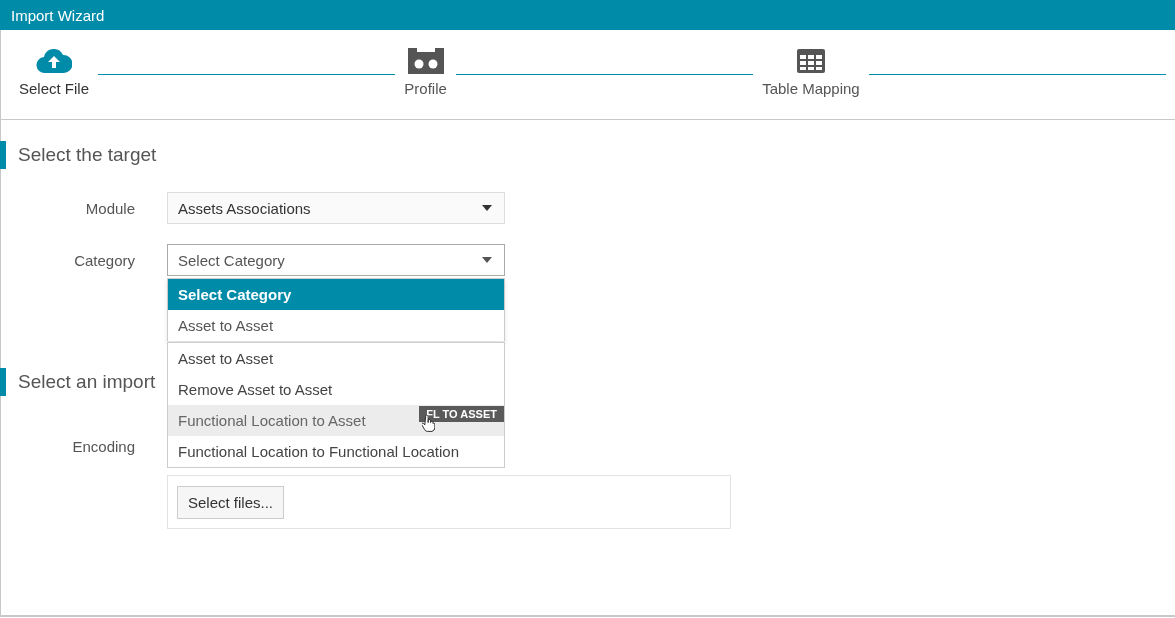 Image resolution: width=1175 pixels, height=618 pixels. I want to click on cloud-upload-icon, so click(54, 61).